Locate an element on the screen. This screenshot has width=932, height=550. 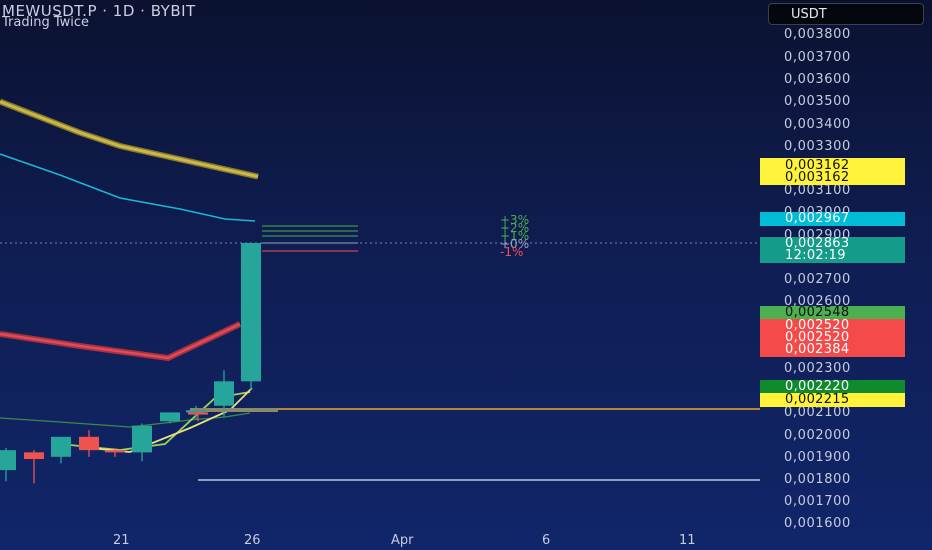
ma-cyan-price-tag: 0,002967 is located at coordinates (832, 219).